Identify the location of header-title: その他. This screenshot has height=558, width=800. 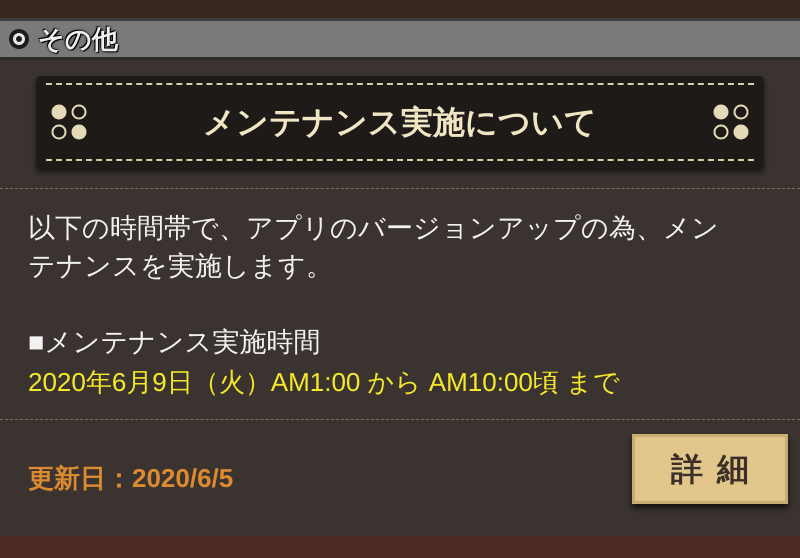
(78, 39).